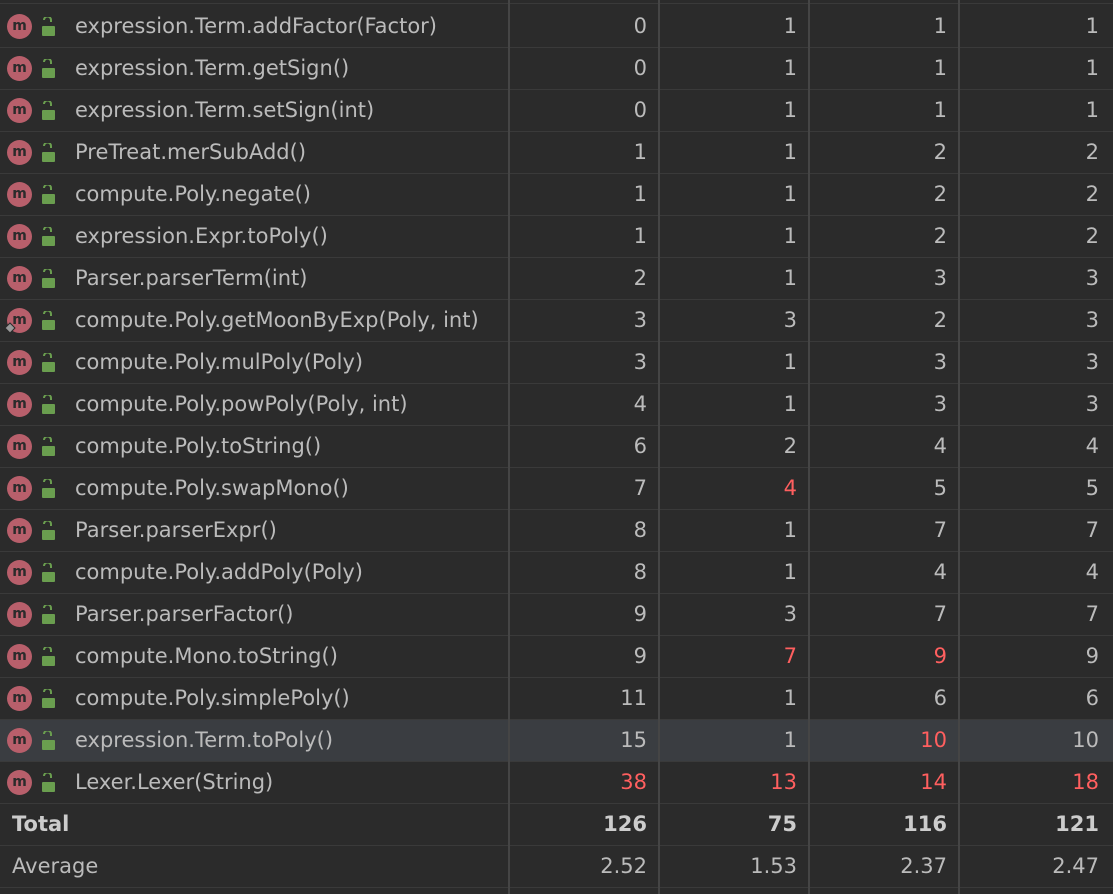  What do you see at coordinates (193, 194) in the screenshot?
I see `method-name: compute.Poly.negate()` at bounding box center [193, 194].